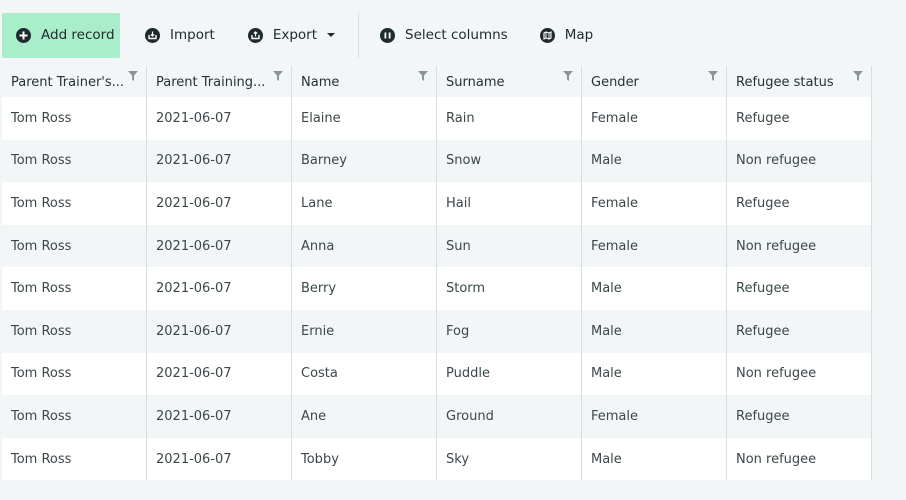  What do you see at coordinates (509, 331) in the screenshot?
I see `table-cell: Fog` at bounding box center [509, 331].